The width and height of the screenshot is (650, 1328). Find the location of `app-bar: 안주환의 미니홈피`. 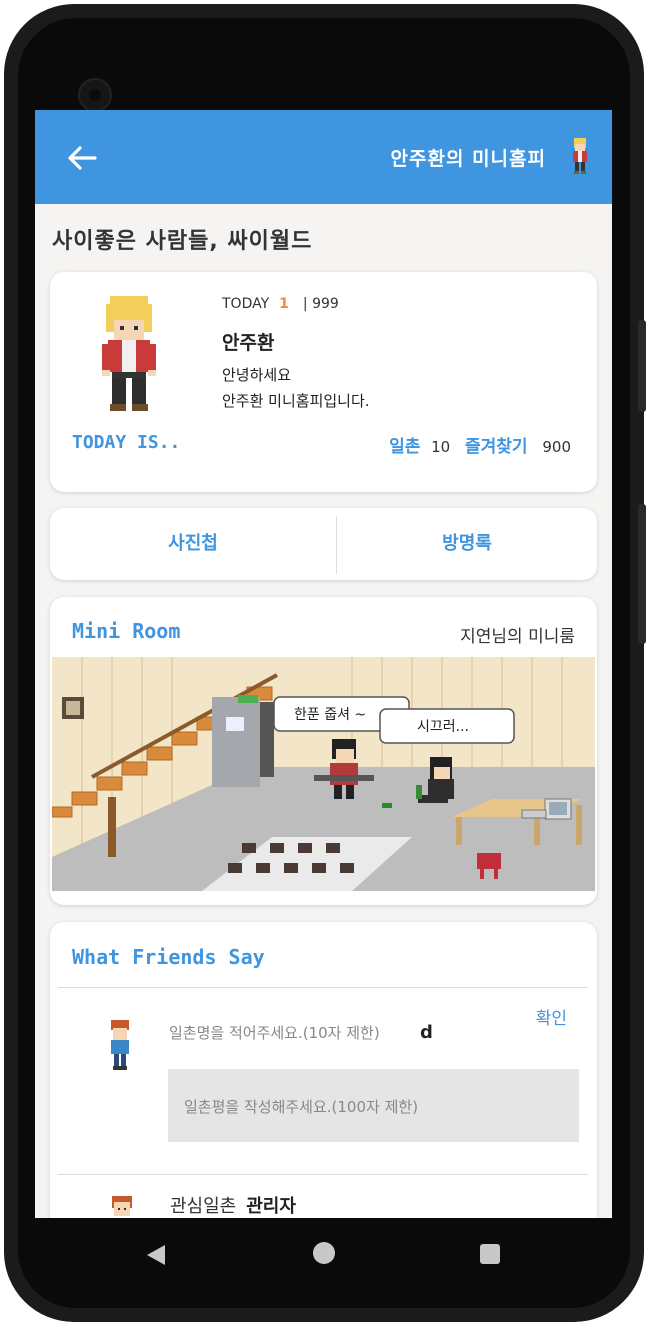

app-bar: 안주환의 미니홈피 is located at coordinates (323, 157).